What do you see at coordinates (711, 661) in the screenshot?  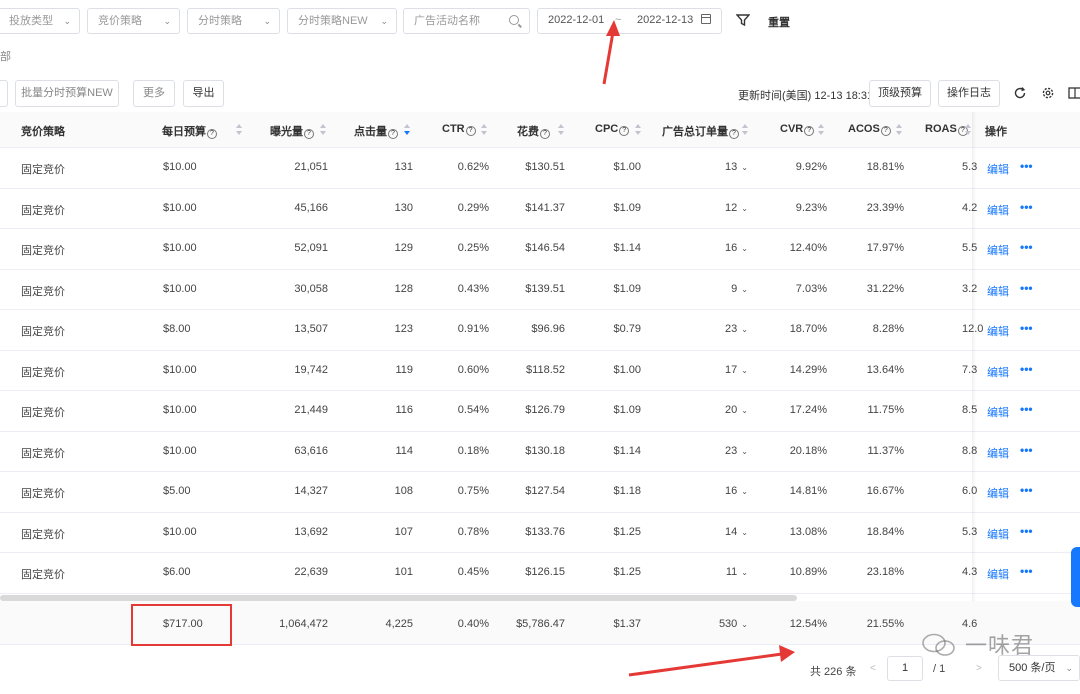 I see `annotation-arrow-total` at bounding box center [711, 661].